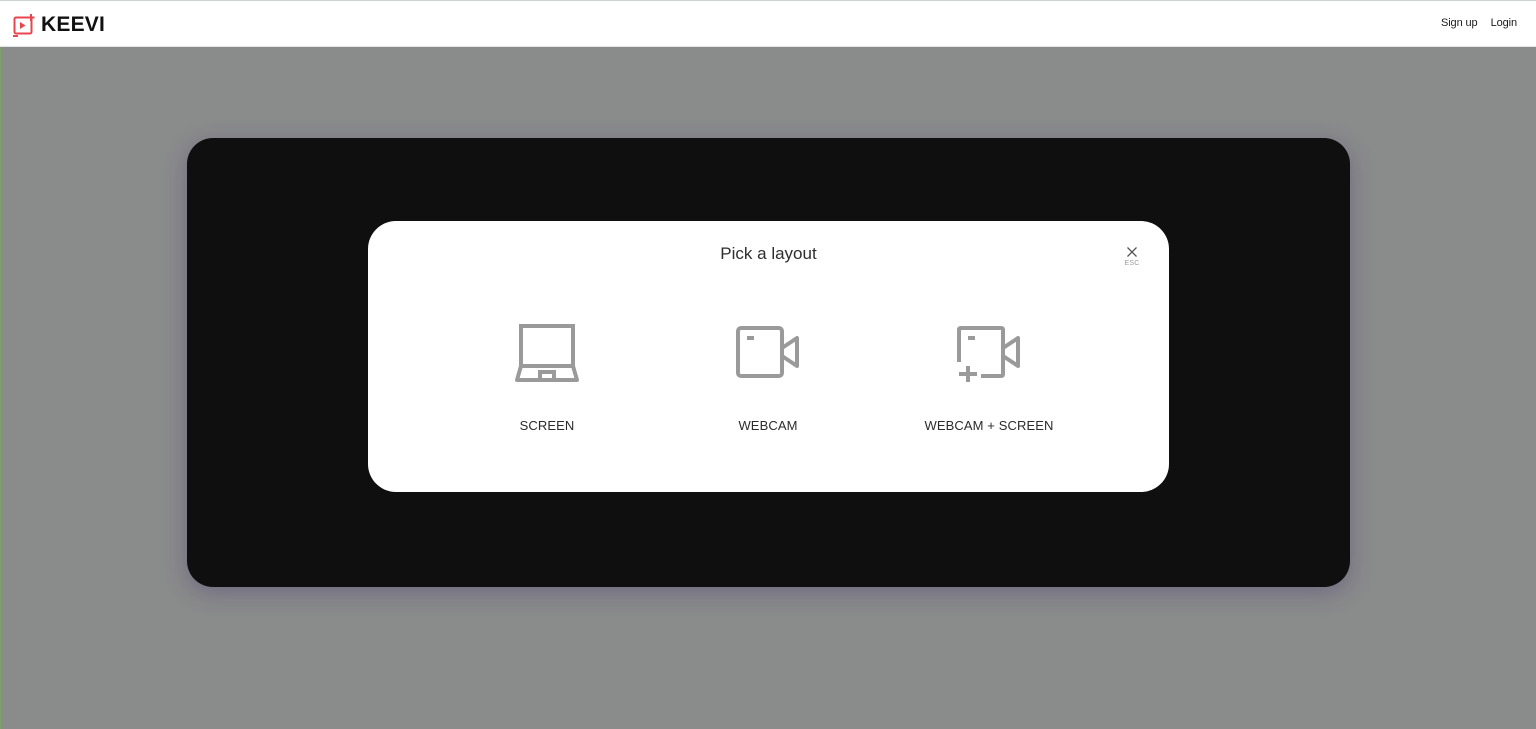  I want to click on top-navbar: KEEVI Sign up Login, so click(768, 23).